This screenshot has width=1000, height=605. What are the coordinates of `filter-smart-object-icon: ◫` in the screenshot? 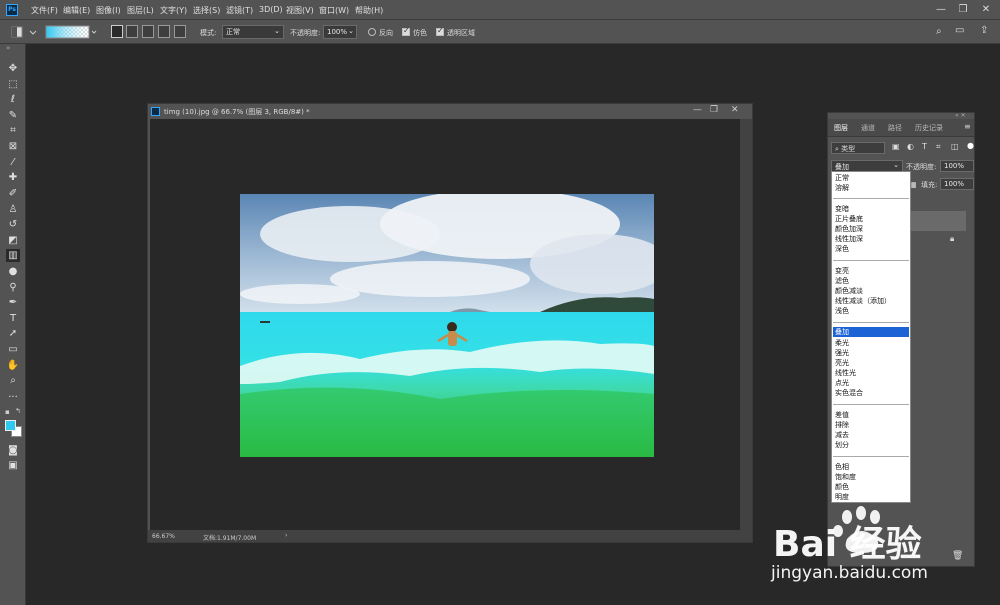 It's located at (955, 146).